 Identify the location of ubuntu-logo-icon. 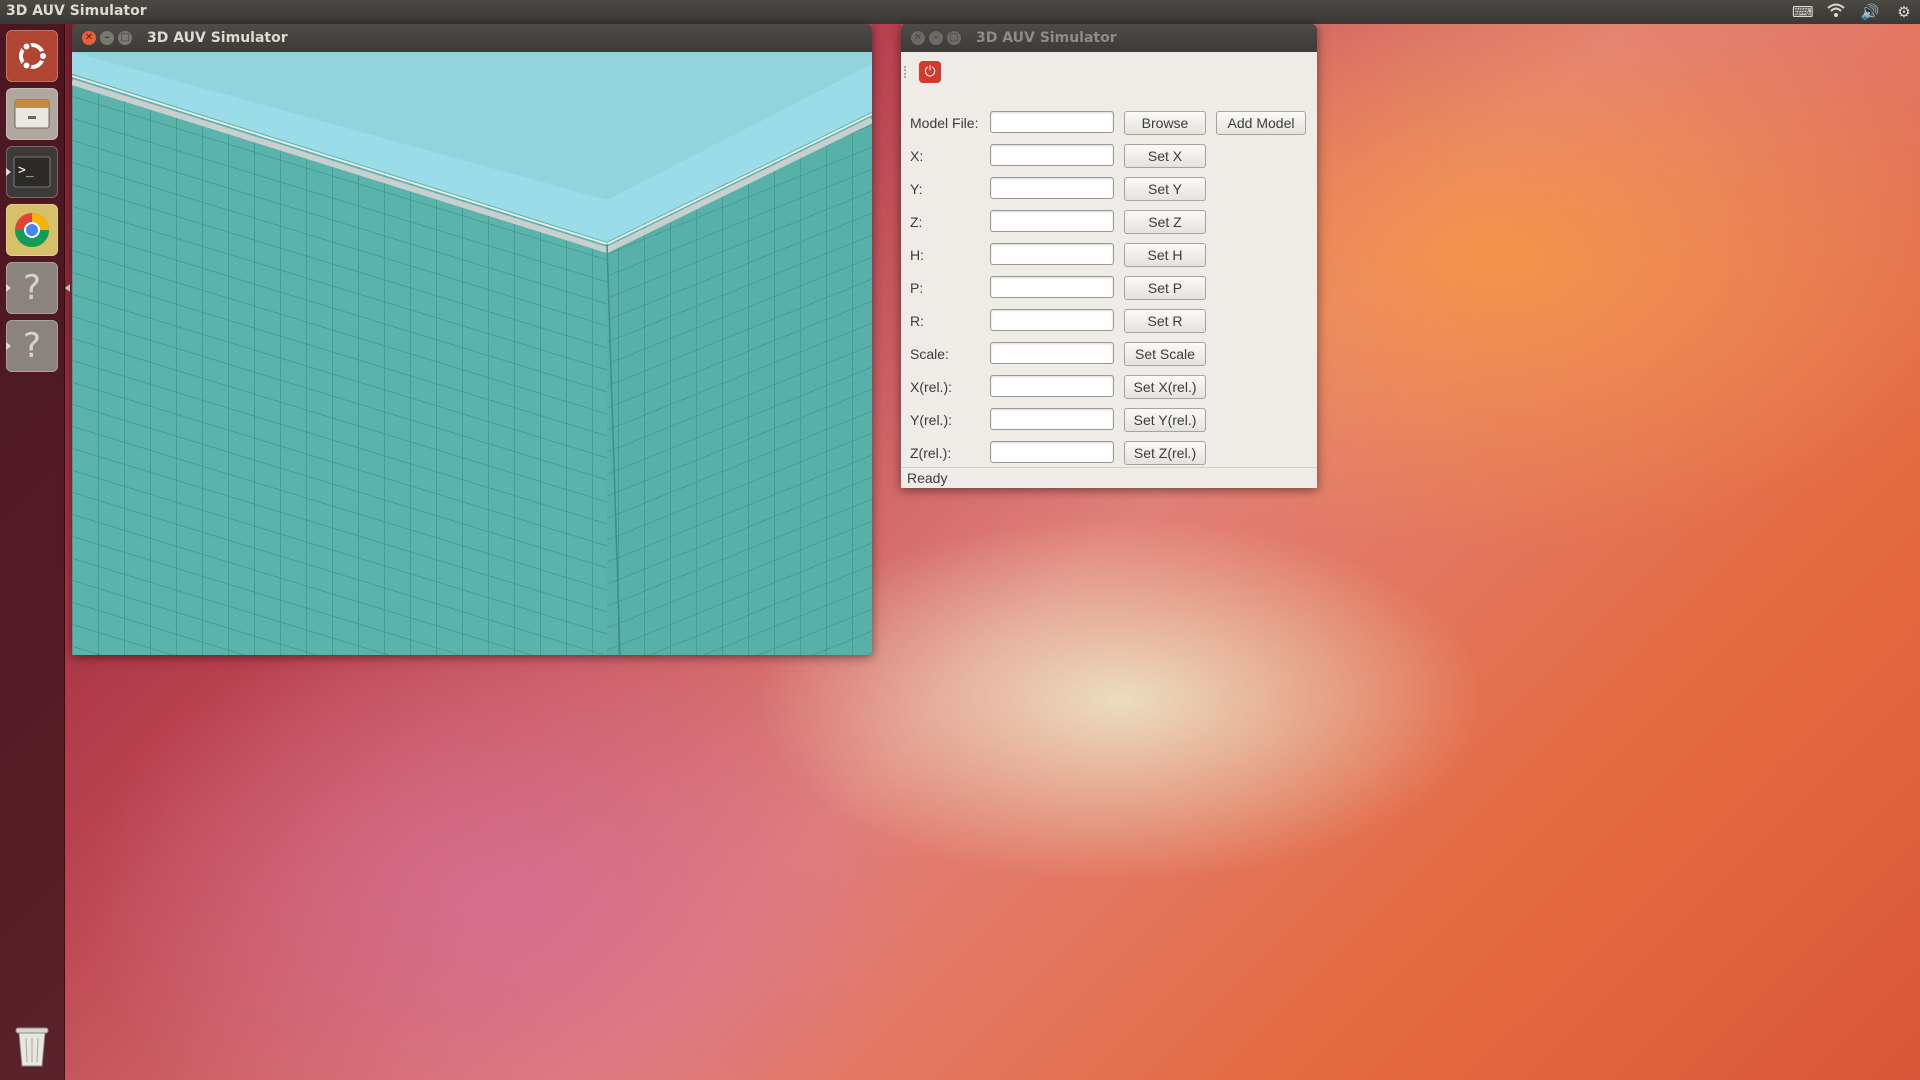
(33, 56).